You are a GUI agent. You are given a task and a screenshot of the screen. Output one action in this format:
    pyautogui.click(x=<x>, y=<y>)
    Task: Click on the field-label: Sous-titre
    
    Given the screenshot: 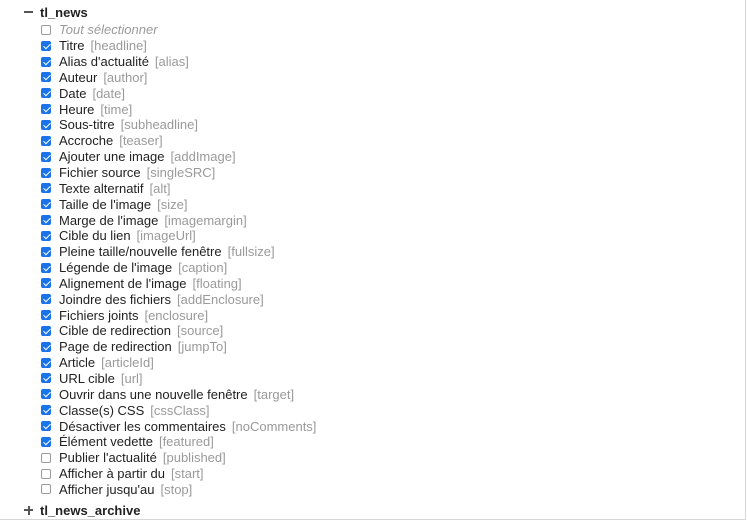 What is the action you would take?
    pyautogui.click(x=87, y=124)
    